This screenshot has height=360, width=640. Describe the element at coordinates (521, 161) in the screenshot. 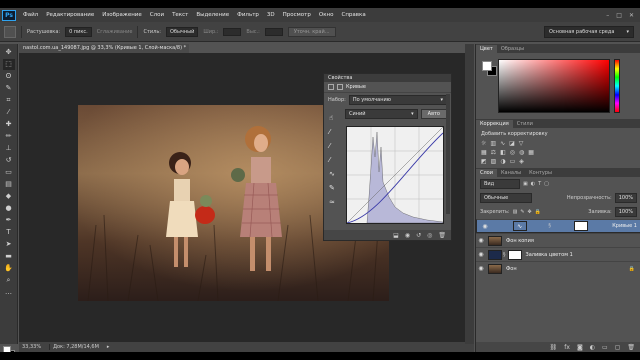

I see `selective-color-icon: ◈` at that location.